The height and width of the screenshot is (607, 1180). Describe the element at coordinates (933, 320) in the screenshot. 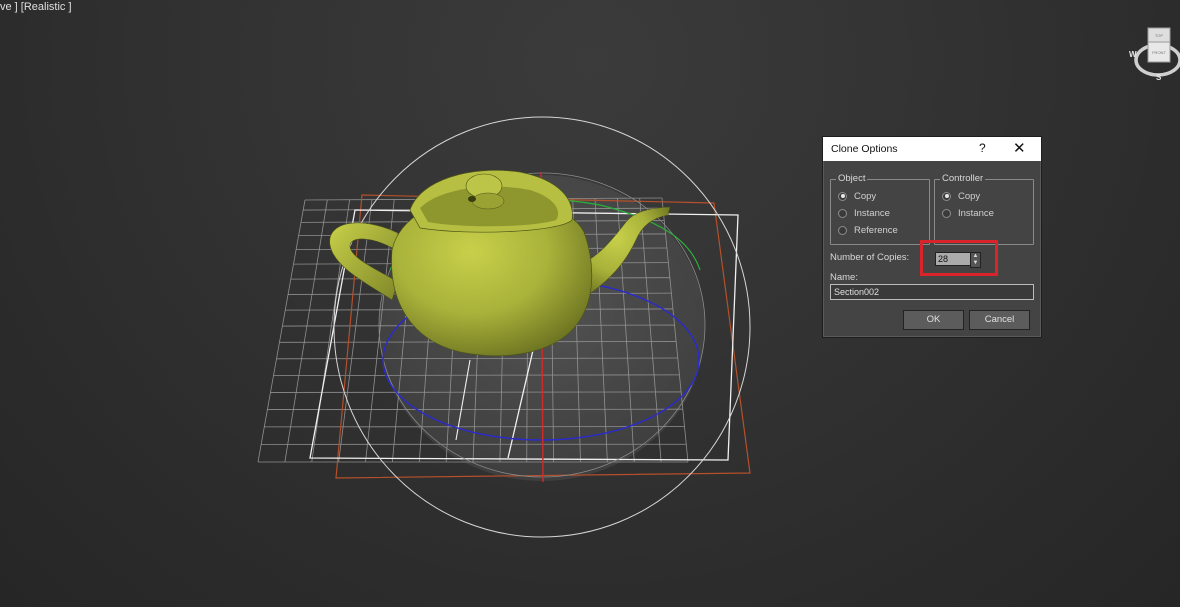

I see `ok-button: OK` at that location.